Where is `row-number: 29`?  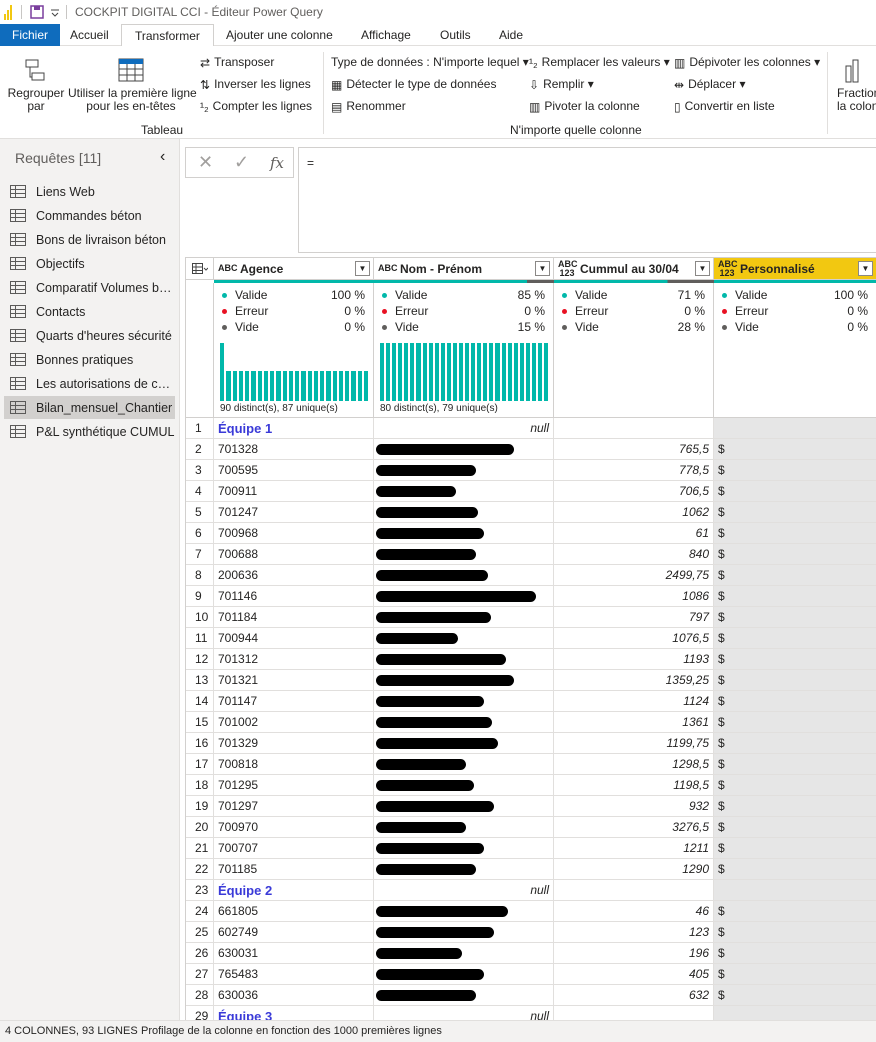
row-number: 29 is located at coordinates (200, 1013).